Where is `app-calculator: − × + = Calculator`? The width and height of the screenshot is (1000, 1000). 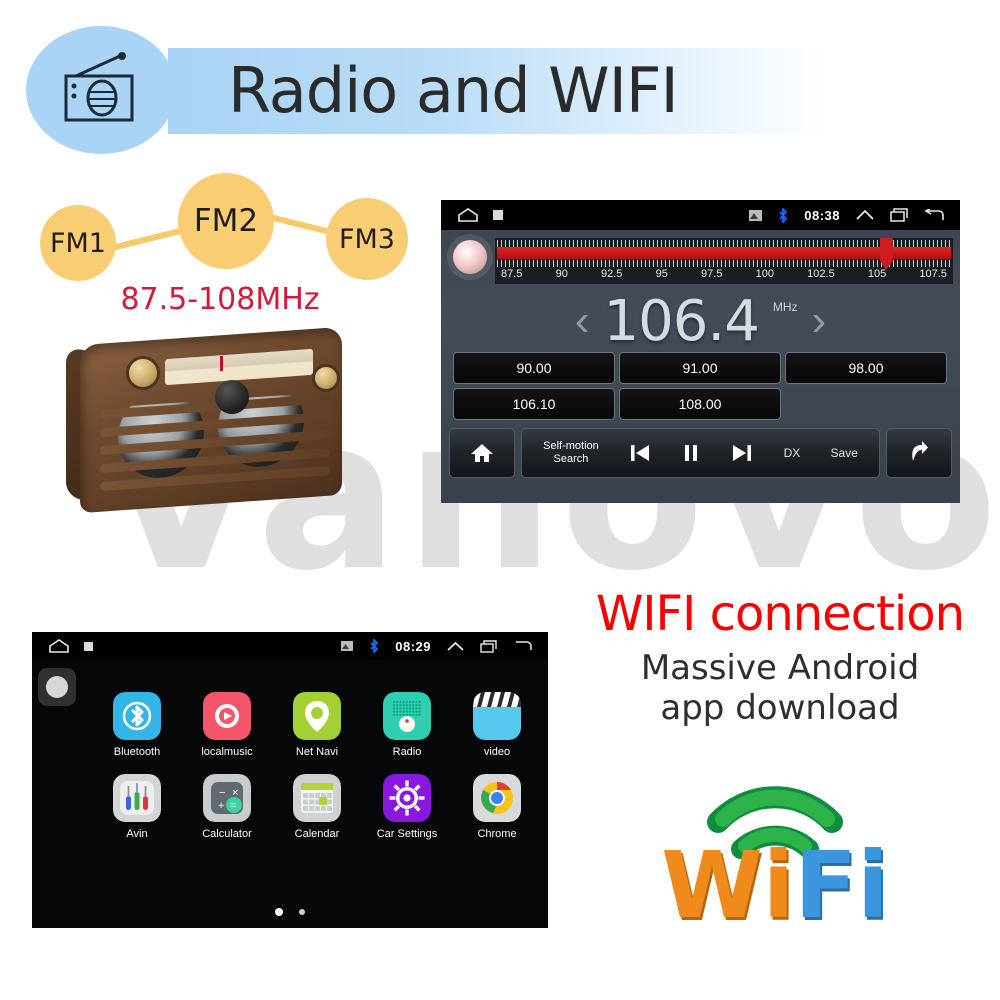 app-calculator: − × + = Calculator is located at coordinates (227, 807).